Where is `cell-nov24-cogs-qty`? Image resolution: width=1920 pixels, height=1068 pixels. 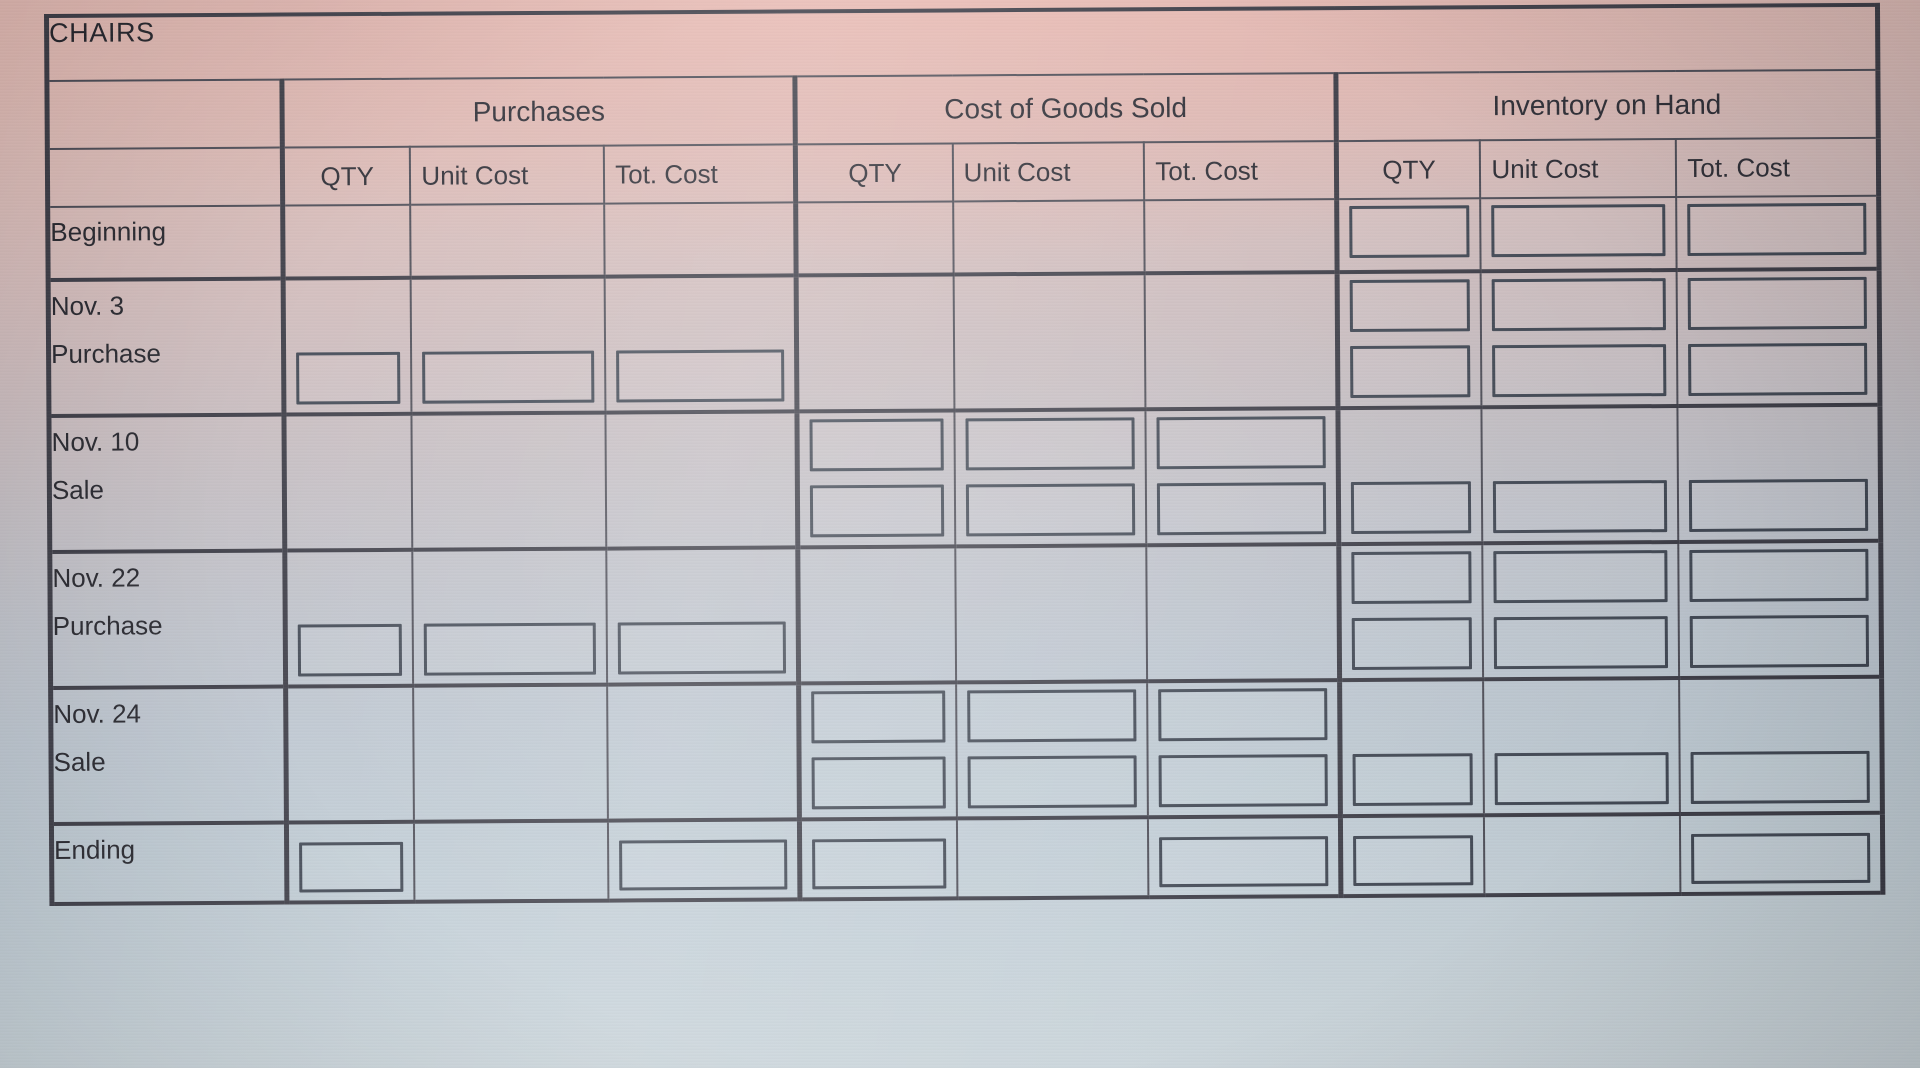
cell-nov24-cogs-qty is located at coordinates (878, 751).